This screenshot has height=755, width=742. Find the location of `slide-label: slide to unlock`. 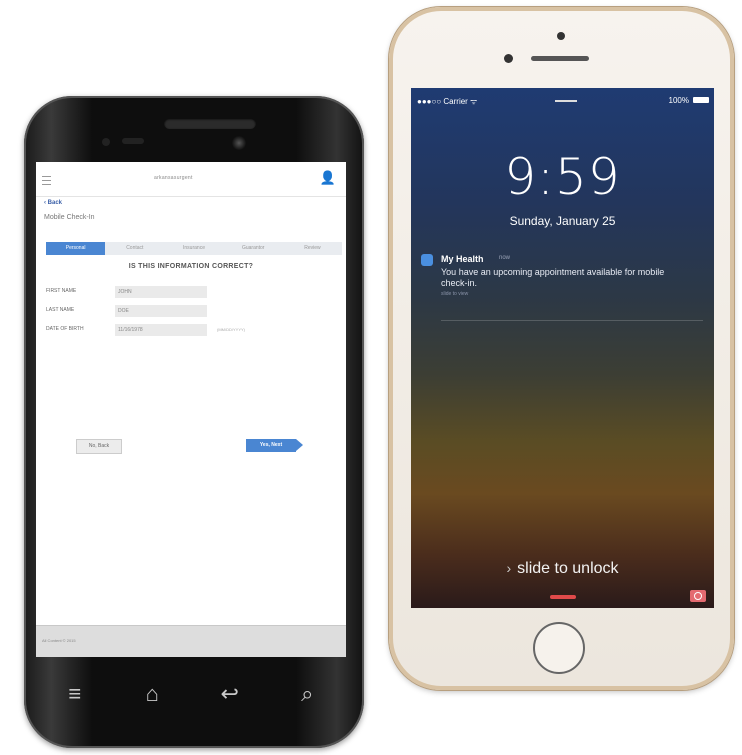

slide-label: slide to unlock is located at coordinates (568, 568).